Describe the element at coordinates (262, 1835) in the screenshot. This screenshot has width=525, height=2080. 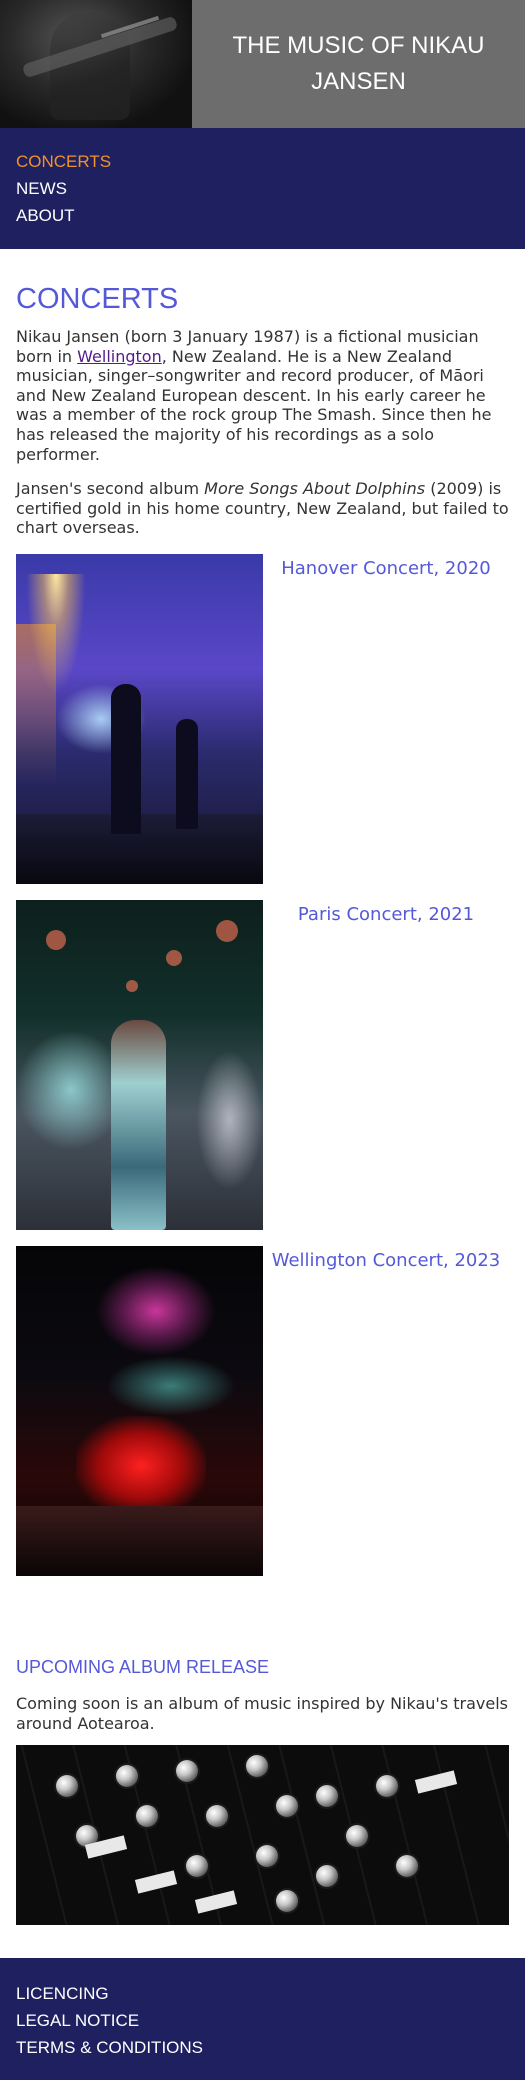
I see `mixer-image` at that location.